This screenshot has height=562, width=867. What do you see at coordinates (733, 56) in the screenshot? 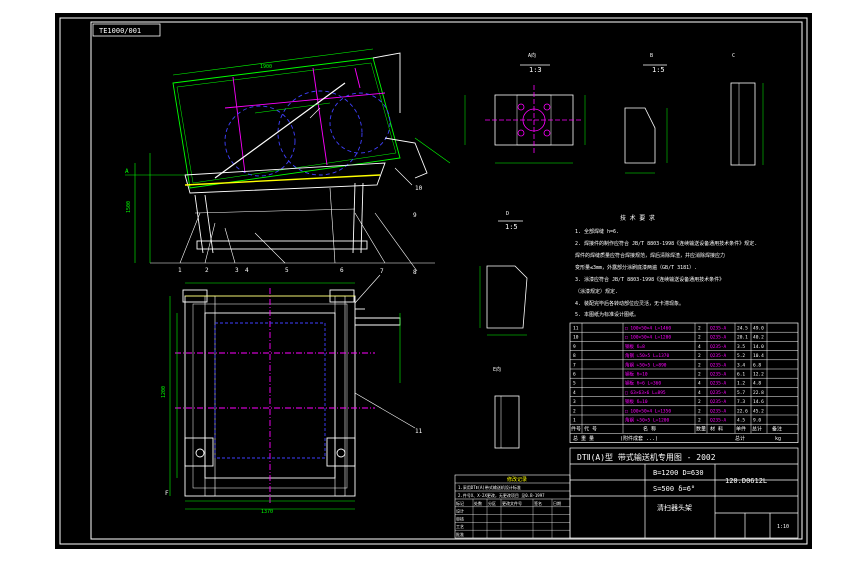
I see `section-c-mark: C` at bounding box center [733, 56].